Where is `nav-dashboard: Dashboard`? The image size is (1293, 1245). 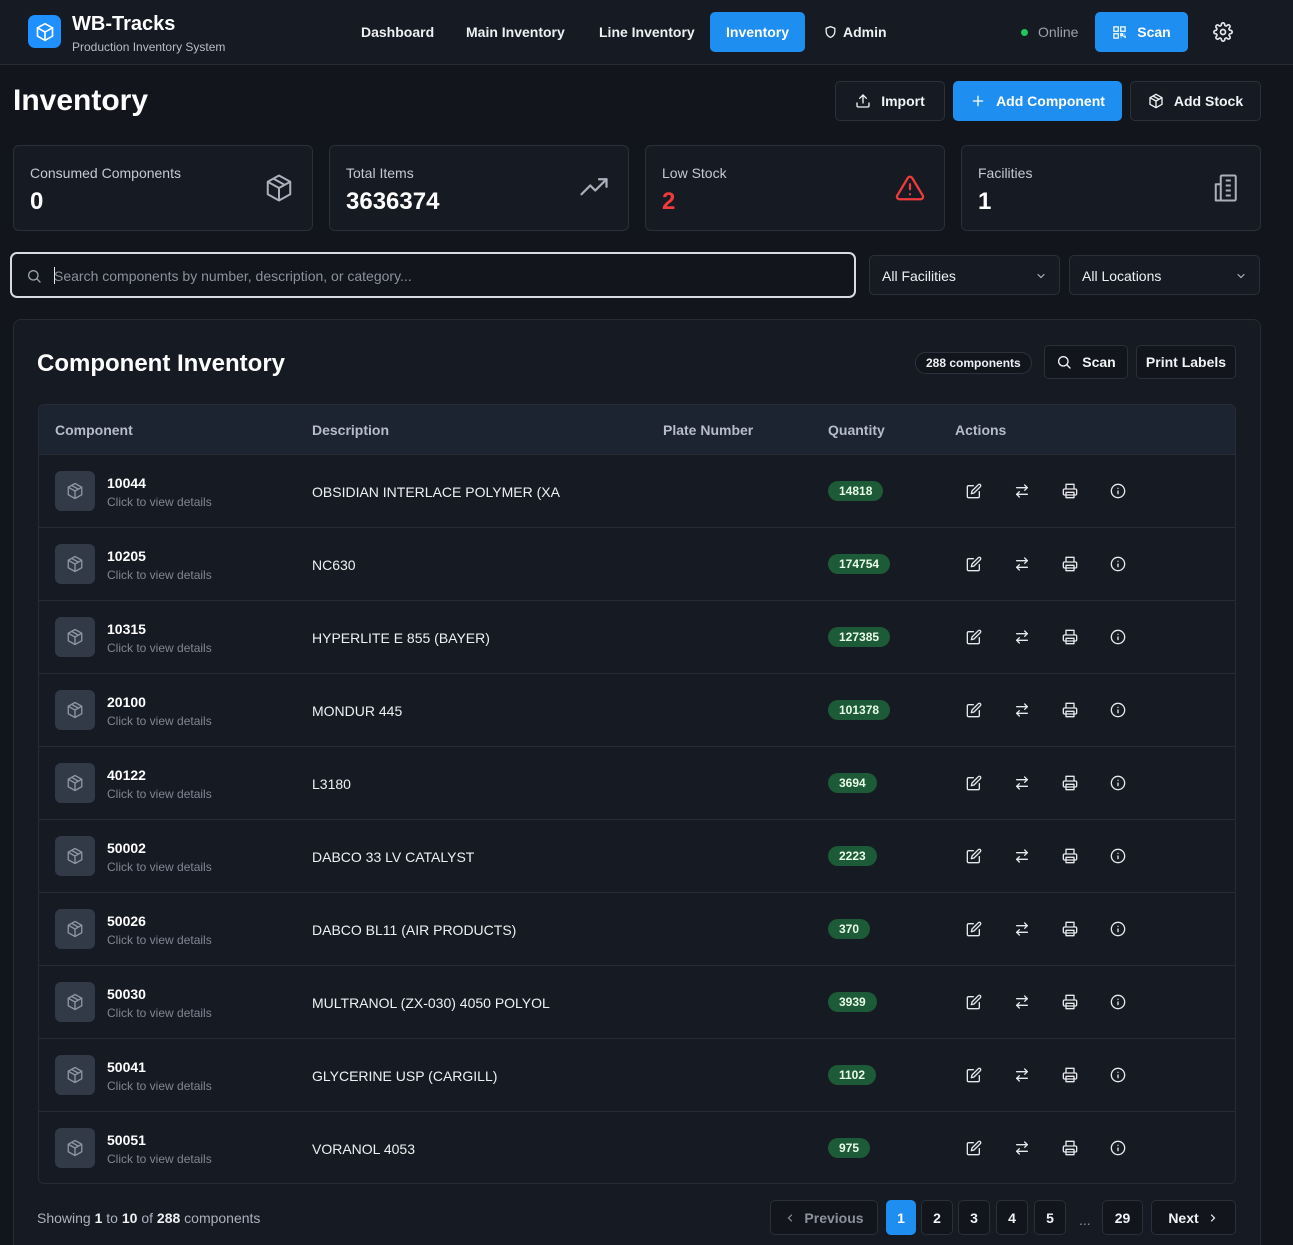 nav-dashboard: Dashboard is located at coordinates (397, 32).